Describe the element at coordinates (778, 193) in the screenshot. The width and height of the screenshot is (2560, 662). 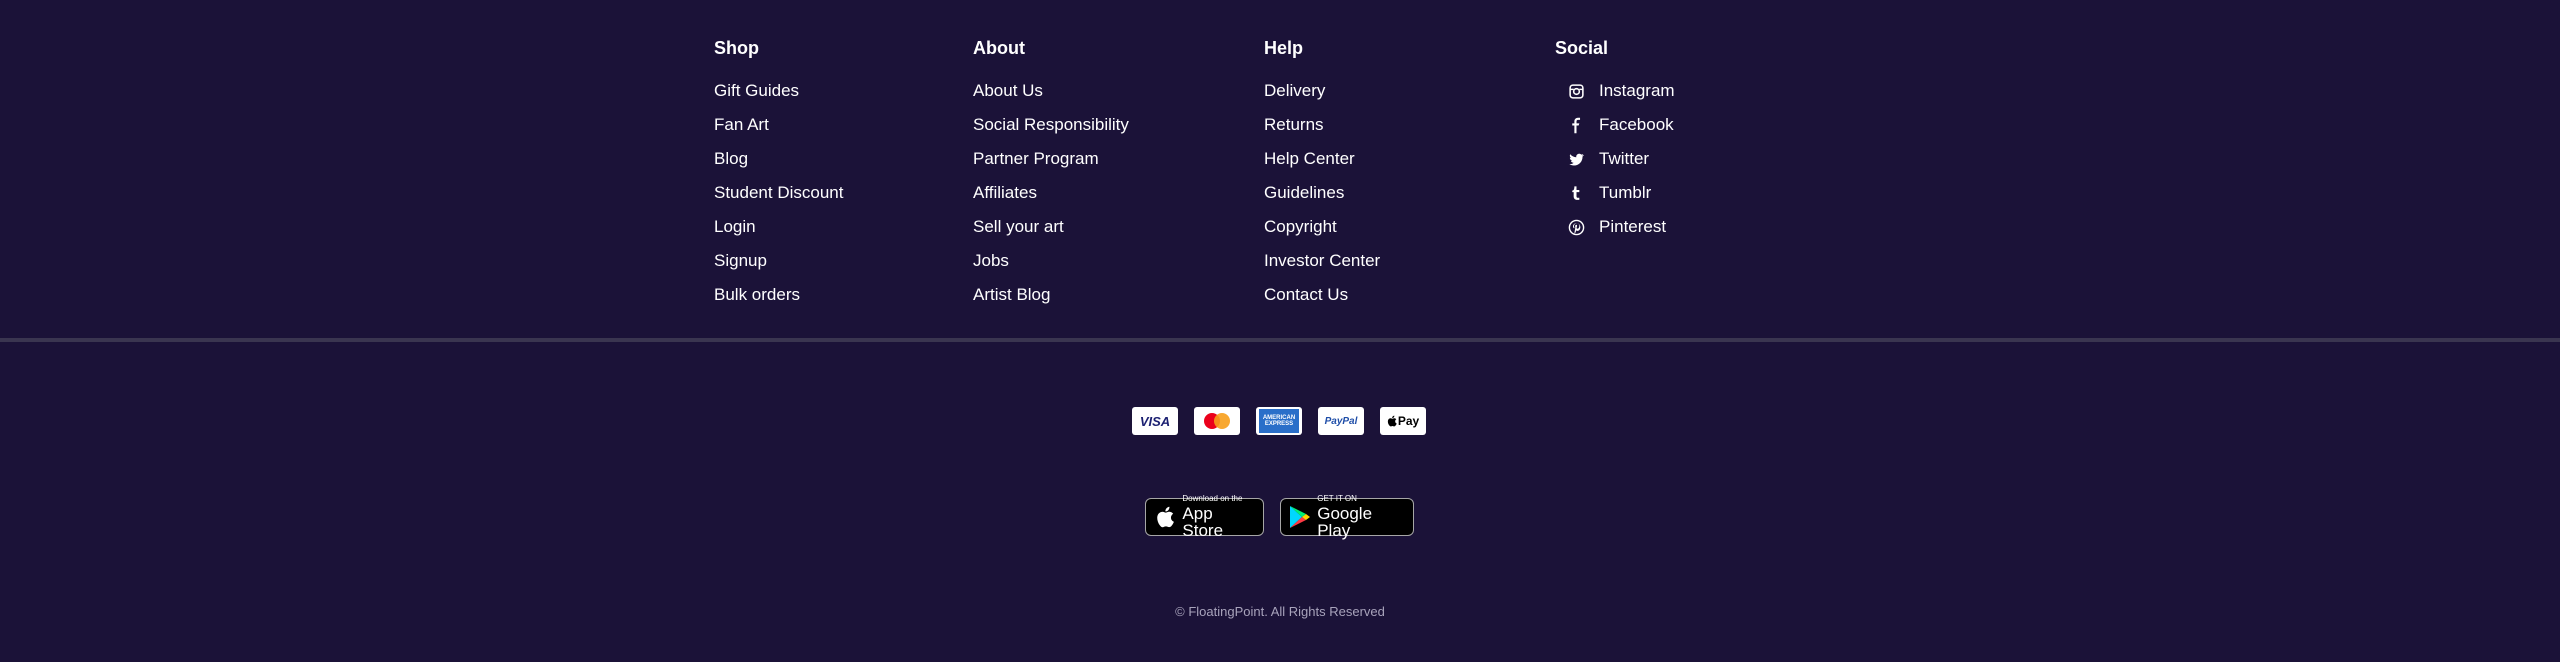
I see `link-student-discount: Student Discount` at that location.